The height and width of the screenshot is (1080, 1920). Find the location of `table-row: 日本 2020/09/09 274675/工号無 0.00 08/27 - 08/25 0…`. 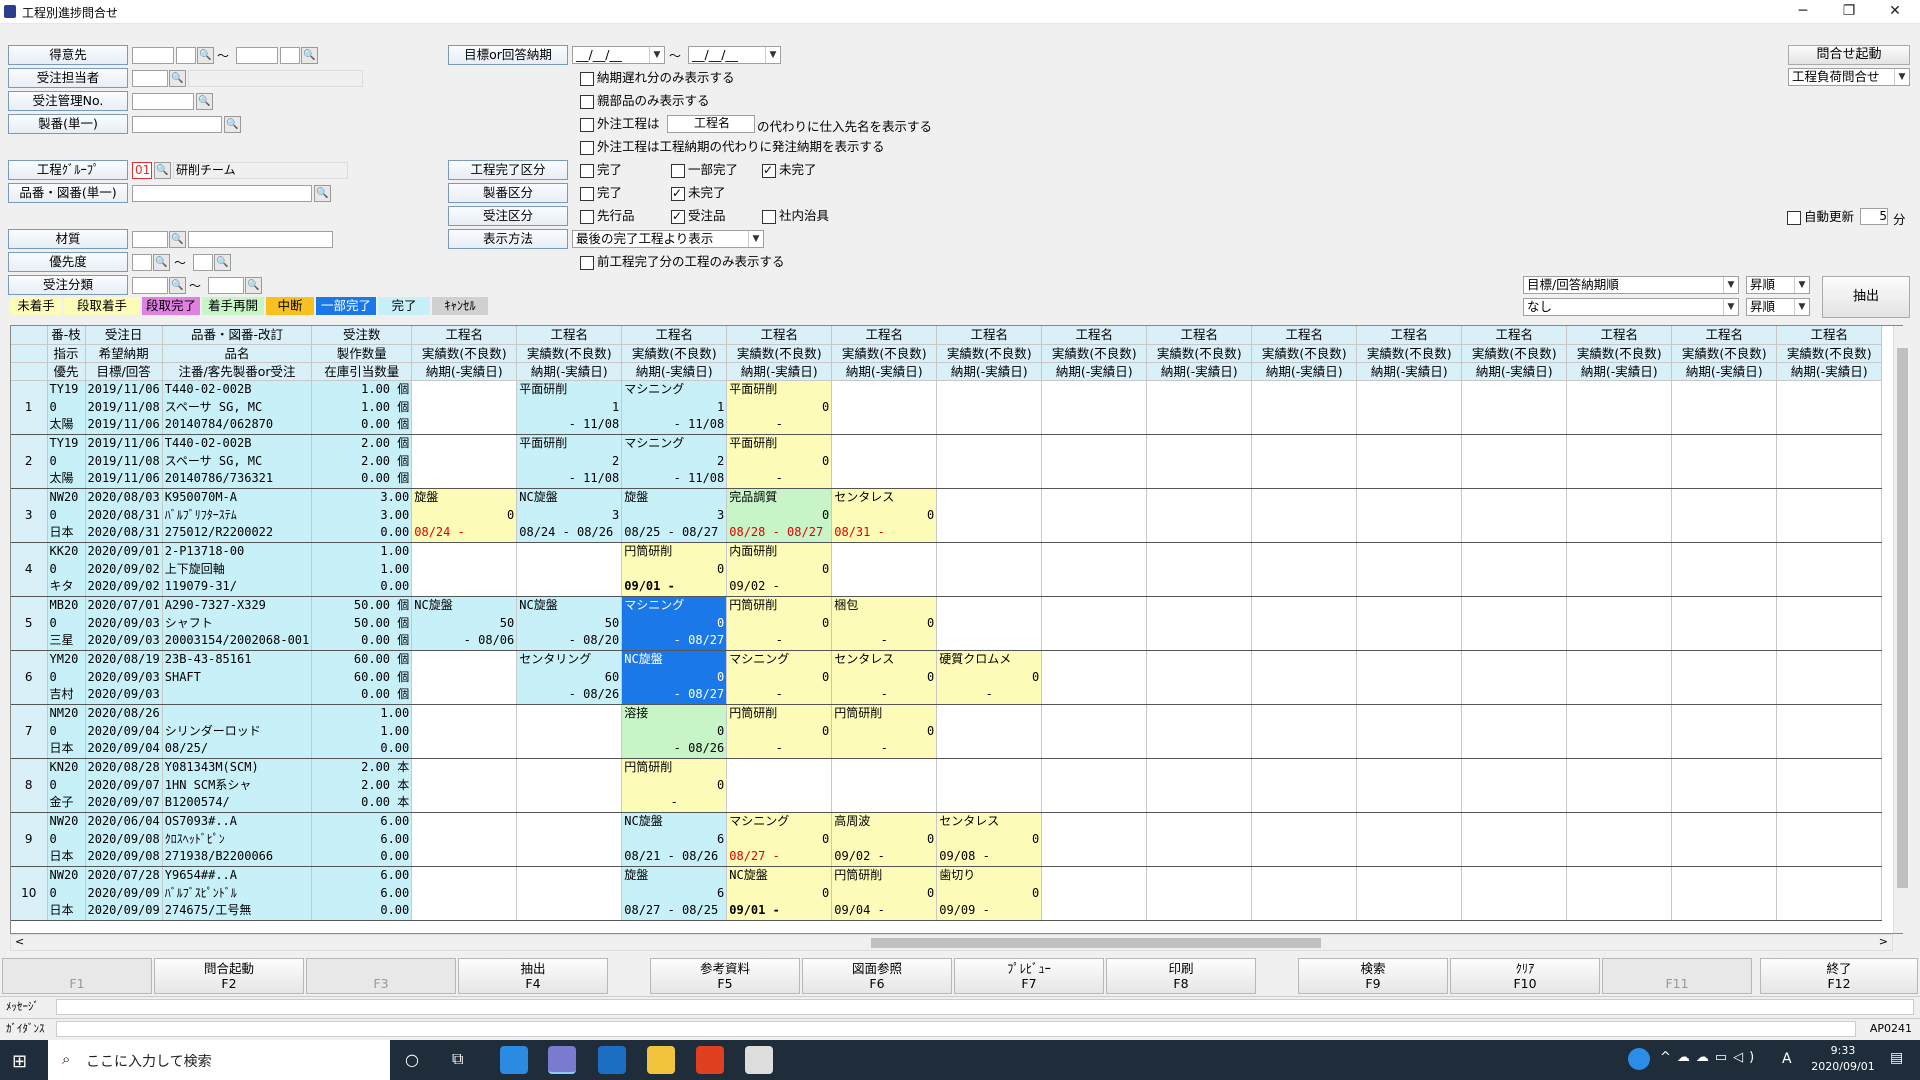

table-row: 日本 2020/09/09 274675/工号無 0.00 08/27 - 08/25 0… is located at coordinates (947, 911).